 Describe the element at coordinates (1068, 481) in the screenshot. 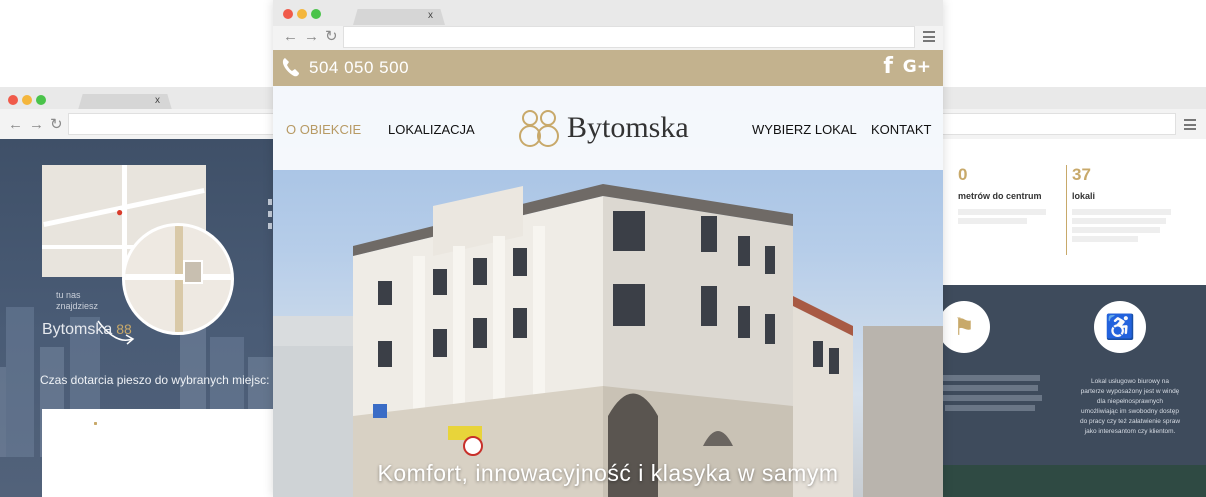

I see `footer-strip` at that location.